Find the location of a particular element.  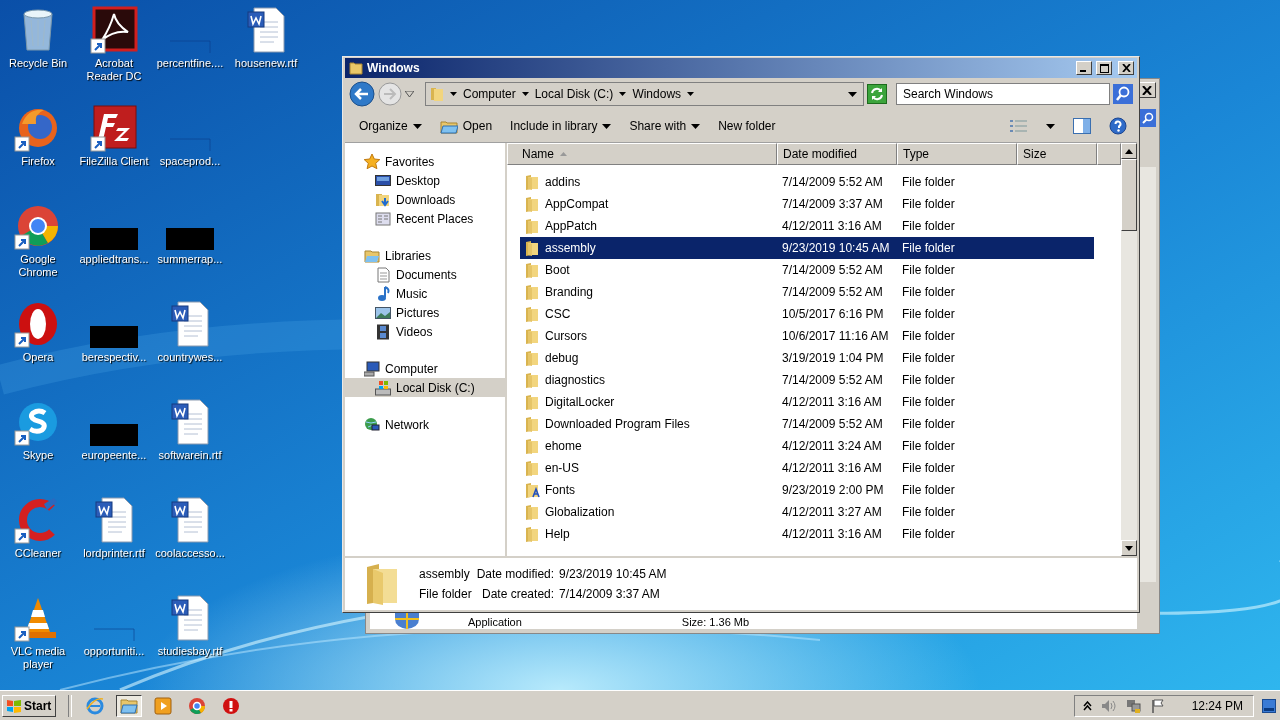

desktop-shortcut: Recycle Bin is located at coordinates (38, 55).